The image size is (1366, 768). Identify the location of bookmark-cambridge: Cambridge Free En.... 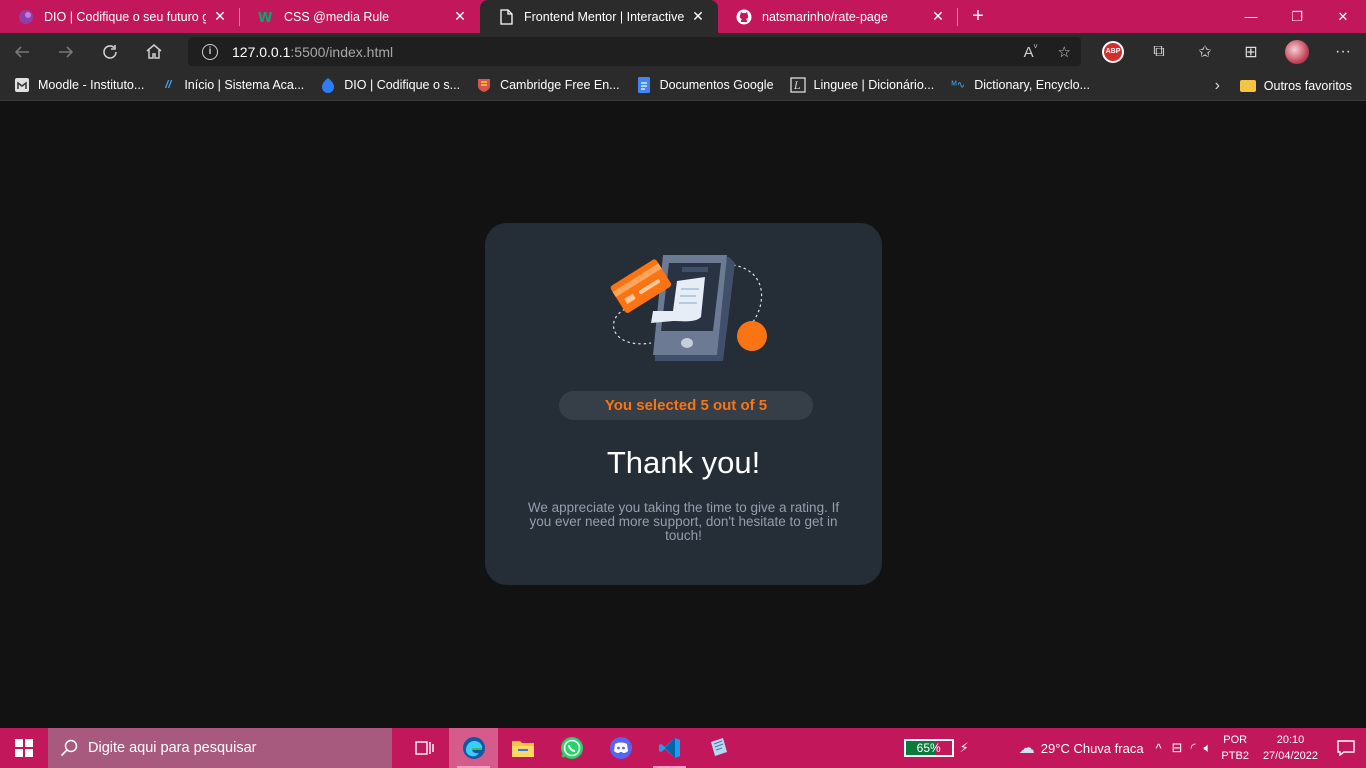
(548, 85).